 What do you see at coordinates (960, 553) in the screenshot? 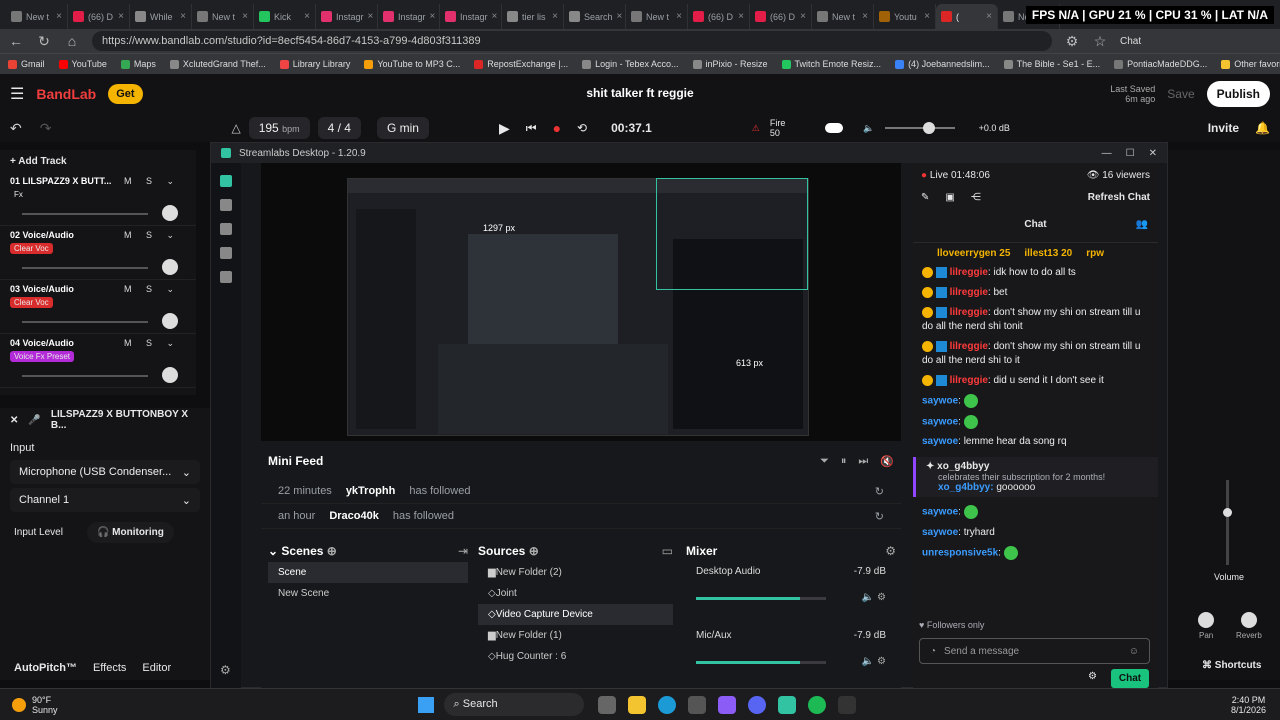
I see `chat-username: unresponsive5k` at bounding box center [960, 553].